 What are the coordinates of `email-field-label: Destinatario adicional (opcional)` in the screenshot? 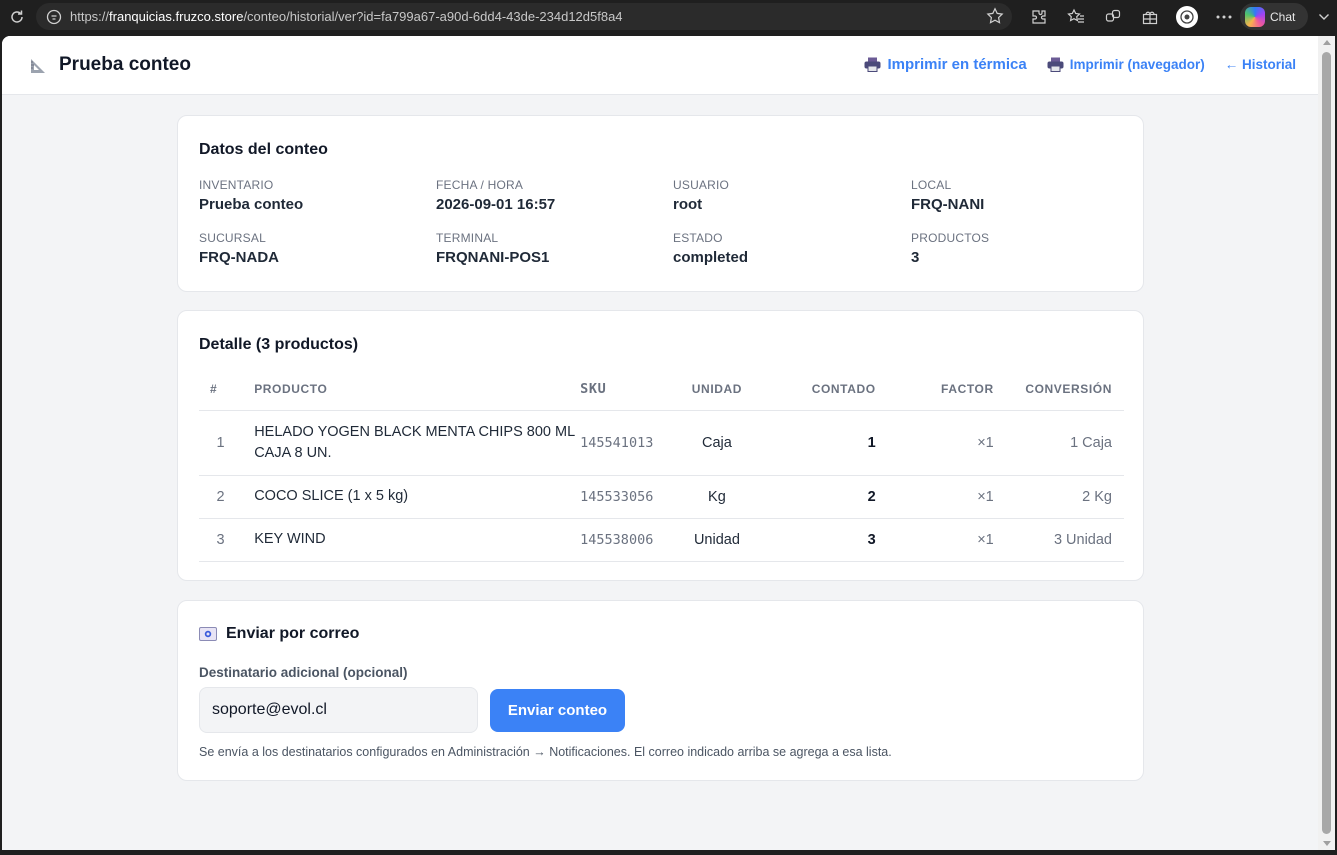 It's located at (303, 672).